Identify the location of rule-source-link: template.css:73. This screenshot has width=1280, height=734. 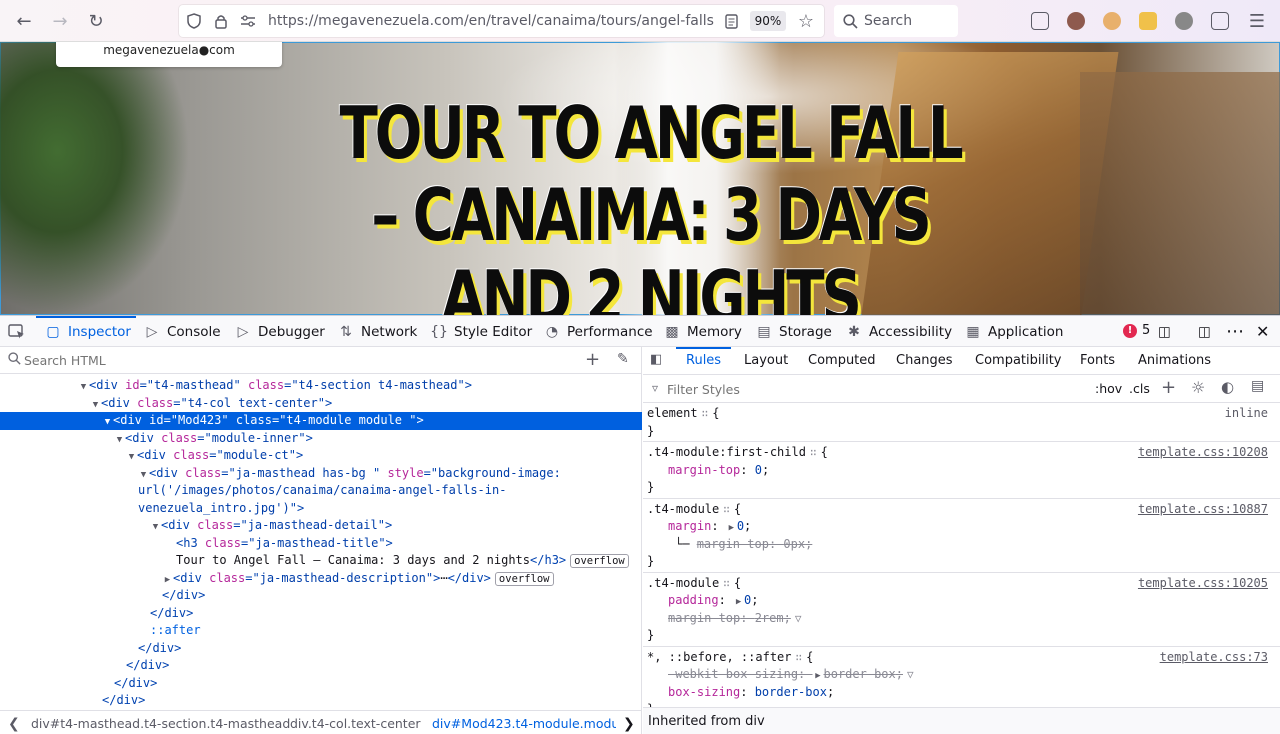
(1214, 658).